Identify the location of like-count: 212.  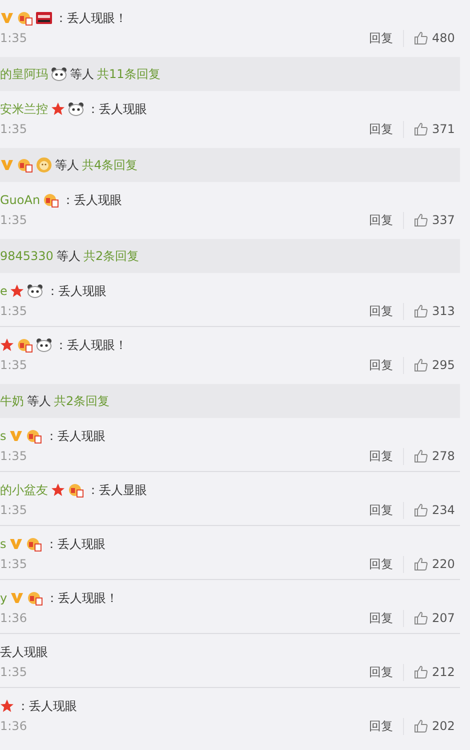
(443, 672).